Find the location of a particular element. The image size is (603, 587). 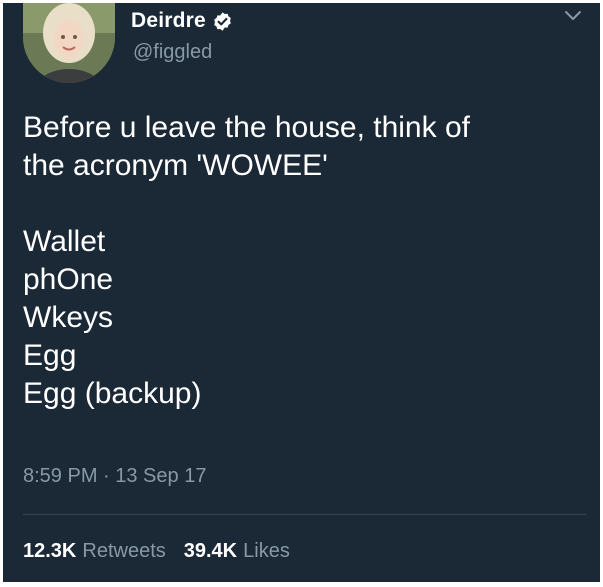

acronym-item: Wallet is located at coordinates (64, 241).